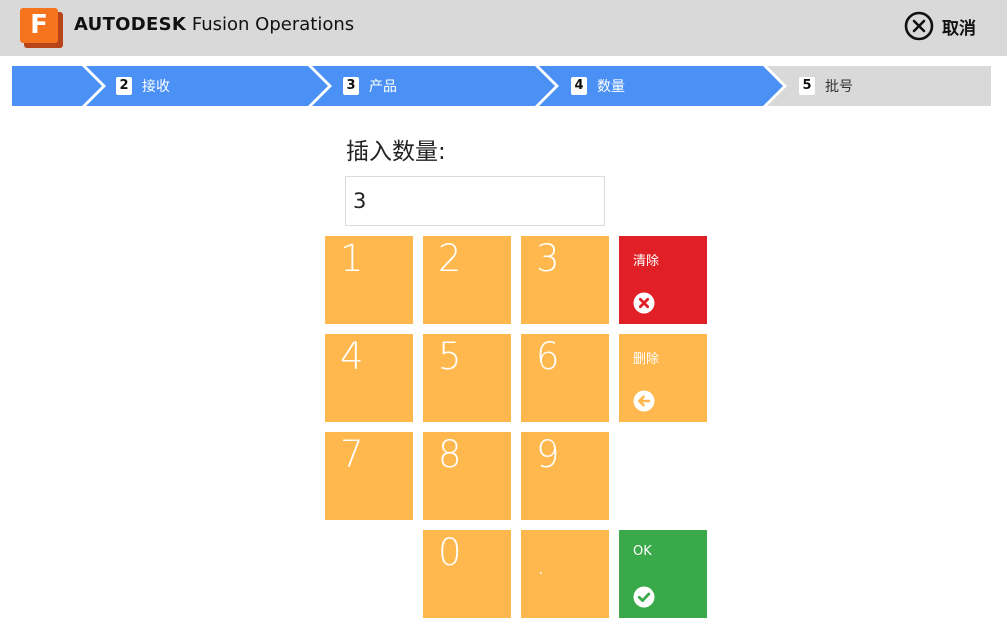 The image size is (1007, 632). I want to click on step-product: 3 产品, so click(370, 86).